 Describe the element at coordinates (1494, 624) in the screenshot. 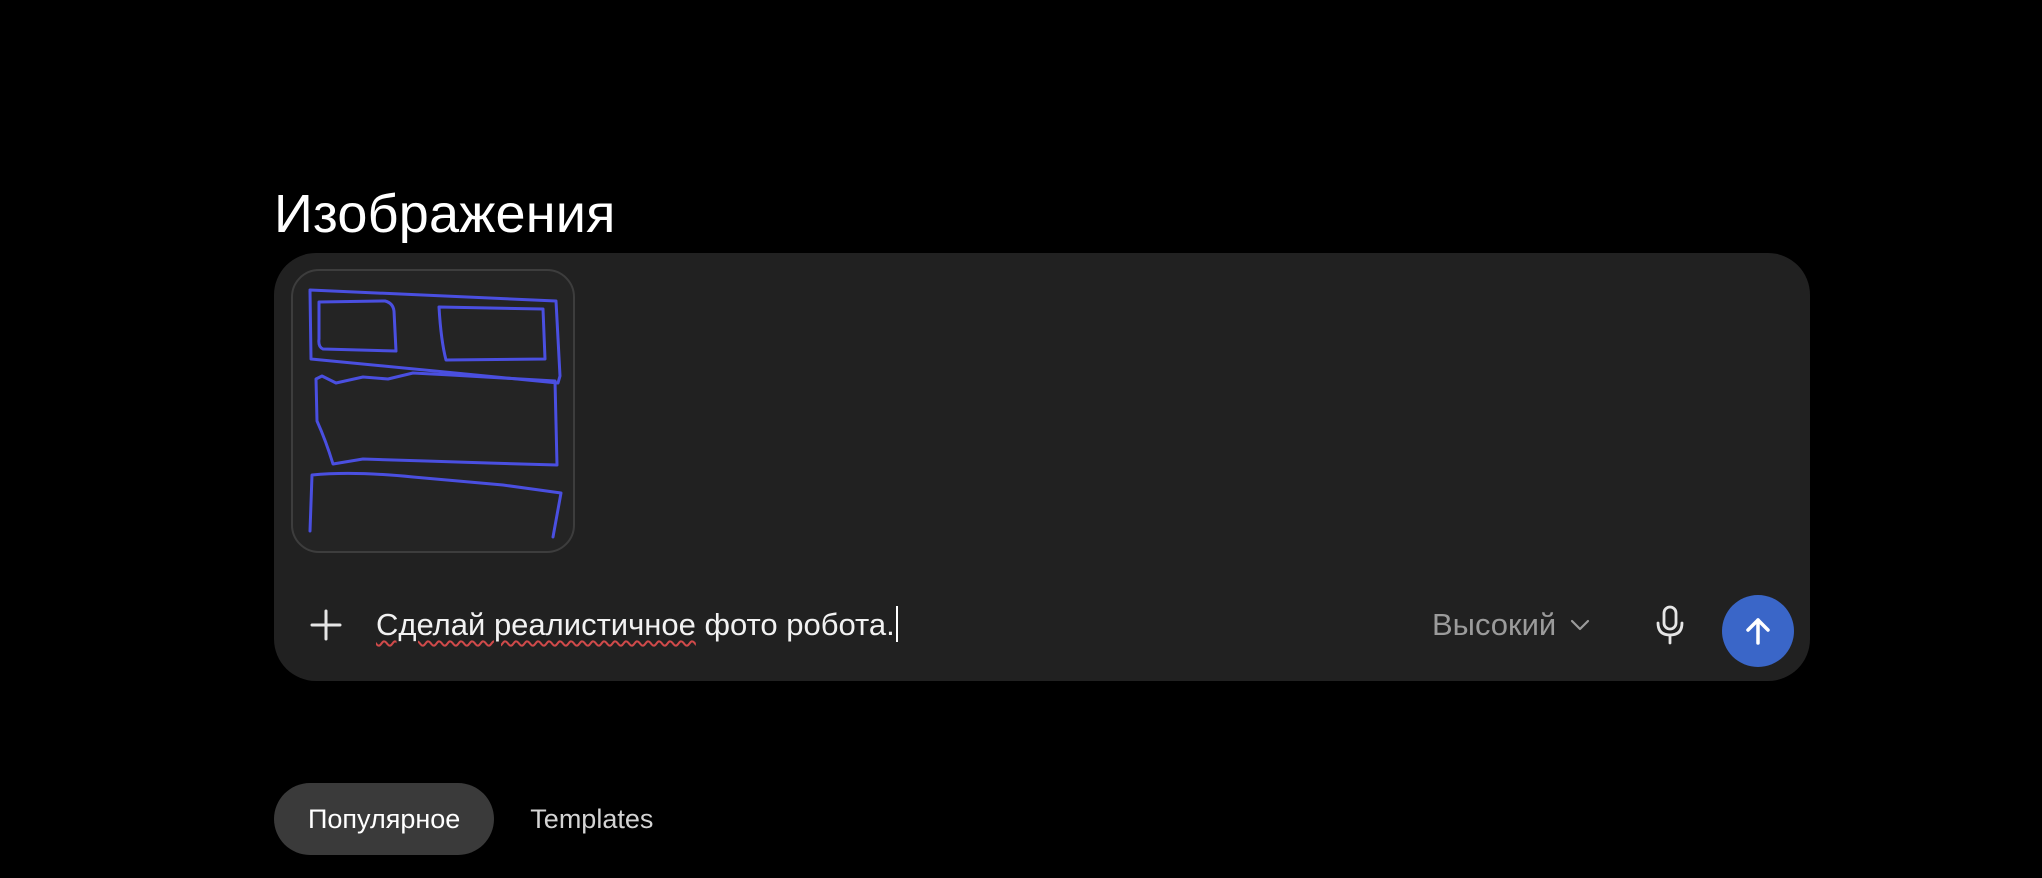

I see `quality-selected-value: Высокий` at that location.